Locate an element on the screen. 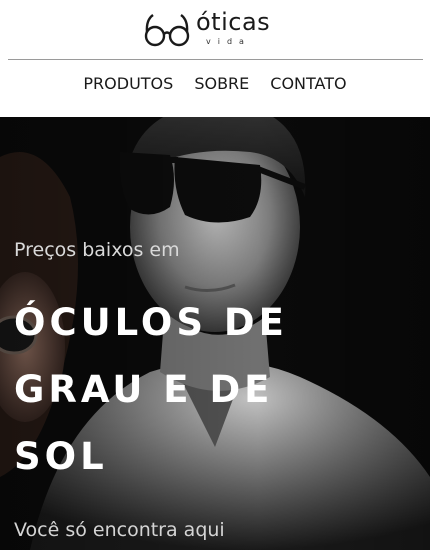 The image size is (430, 550). nav-item-sobre: SOBRE is located at coordinates (221, 84).